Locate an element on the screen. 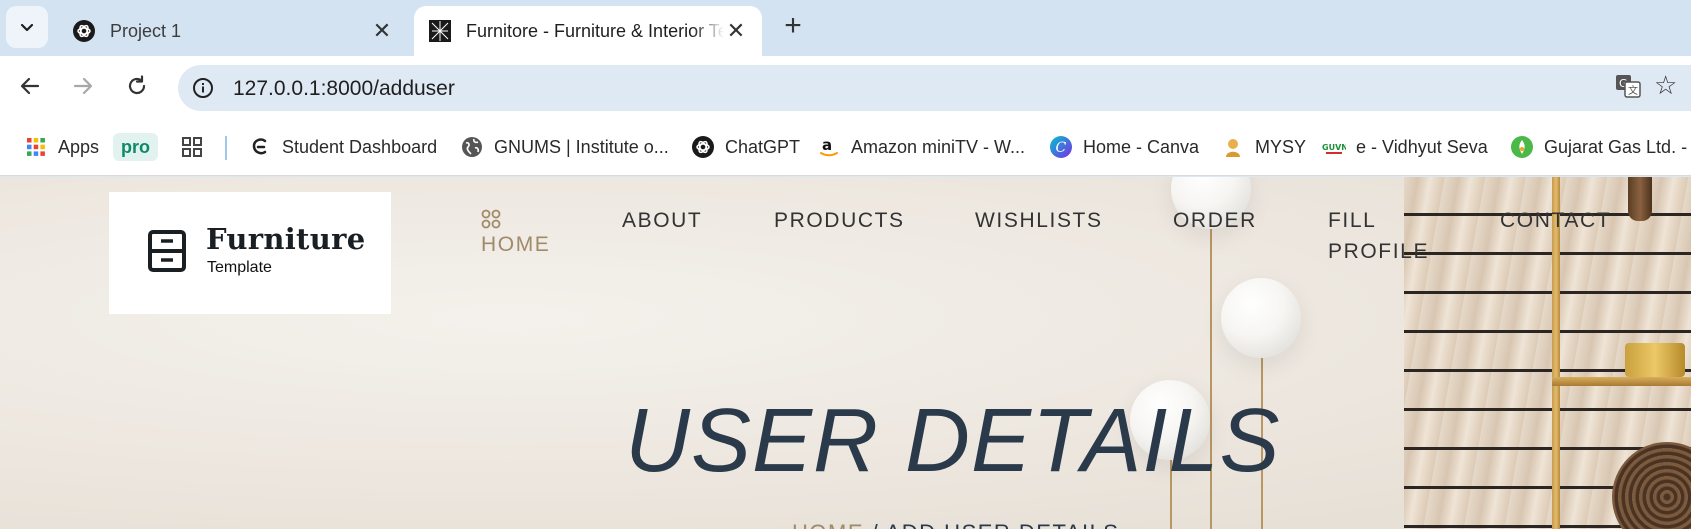 The image size is (1691, 529). breadcrumb-current: ADD USER DETAILS is located at coordinates (1003, 524).